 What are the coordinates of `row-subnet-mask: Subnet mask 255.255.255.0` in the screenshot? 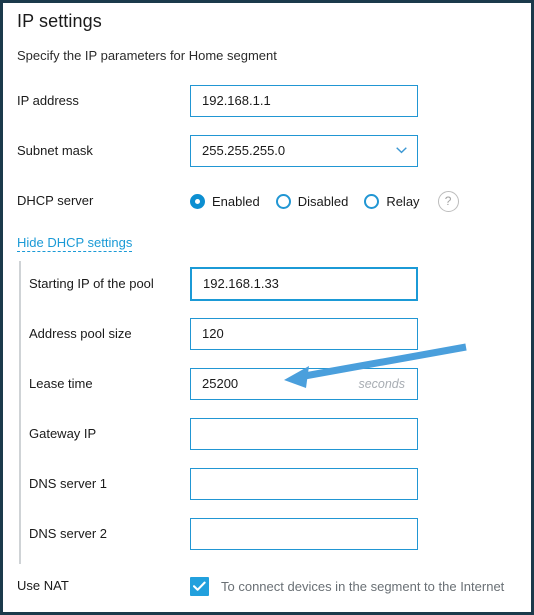 It's located at (267, 151).